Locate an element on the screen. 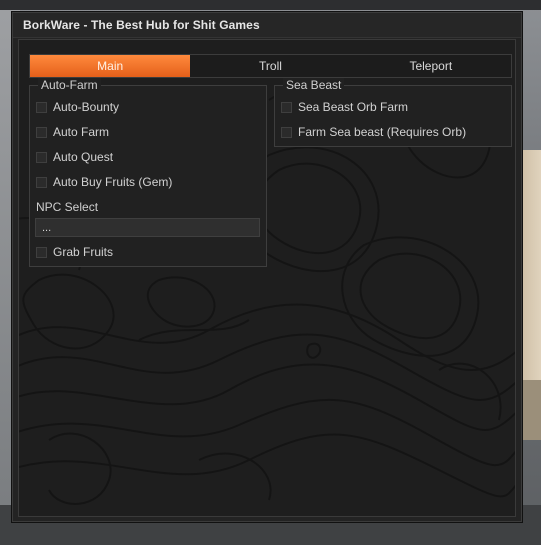 This screenshot has height=545, width=541. toggle-label: Auto-Bounty is located at coordinates (86, 107).